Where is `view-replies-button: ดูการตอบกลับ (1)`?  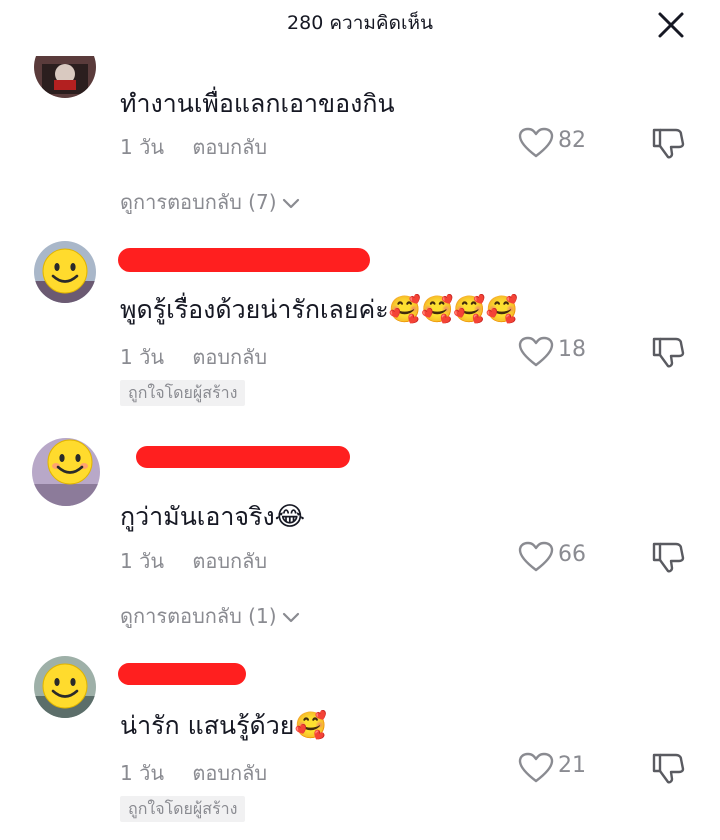
view-replies-button: ดูการตอบกลับ (1) is located at coordinates (210, 616).